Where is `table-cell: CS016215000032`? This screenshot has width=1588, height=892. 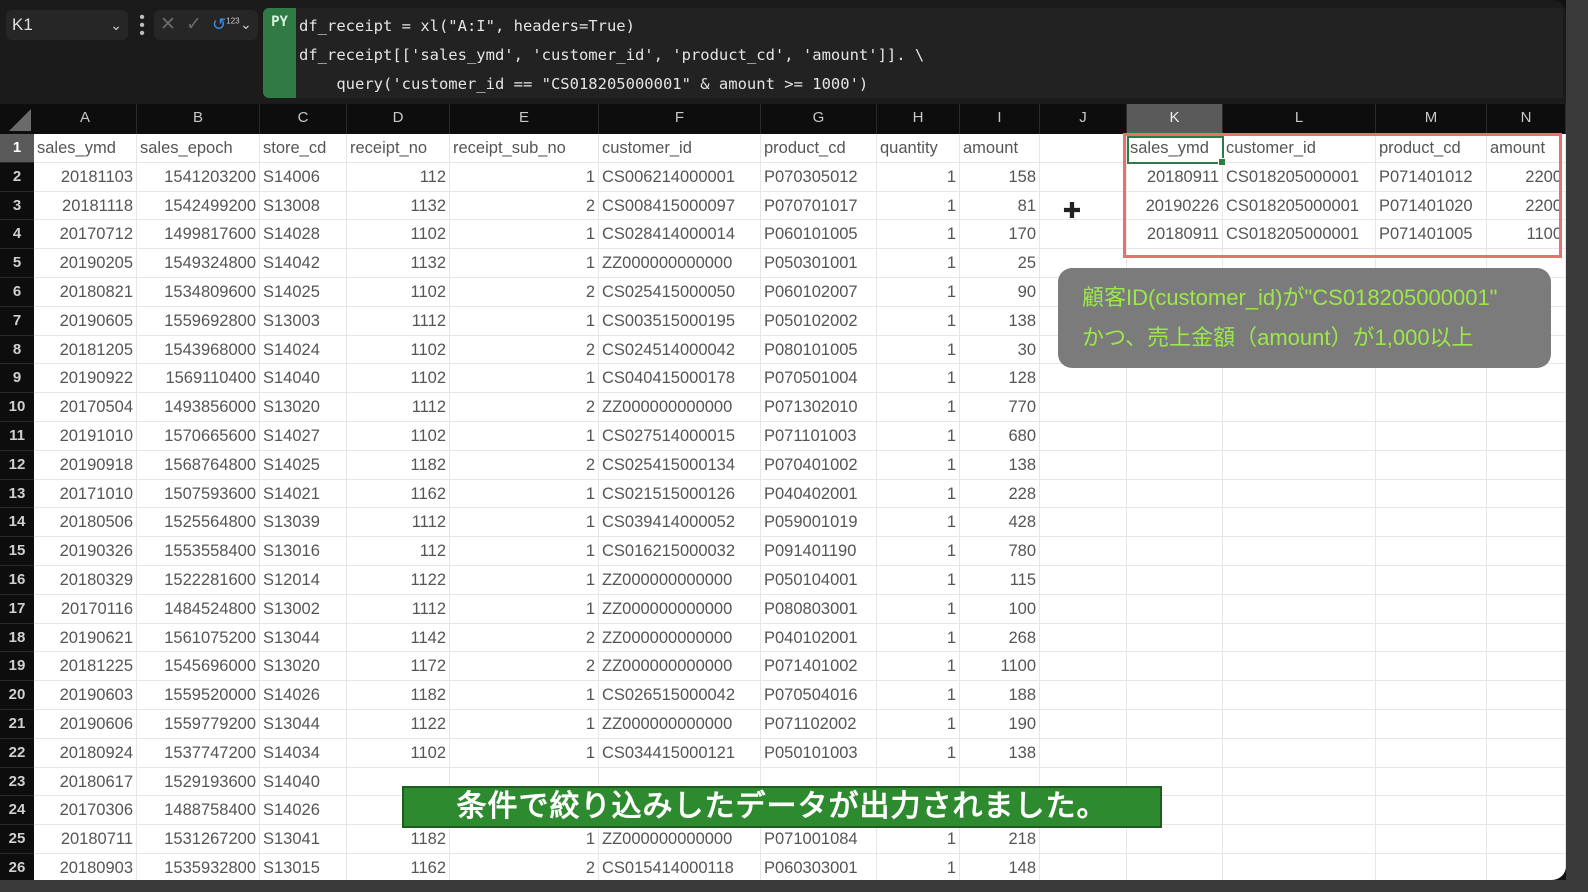
table-cell: CS016215000032 is located at coordinates (680, 551).